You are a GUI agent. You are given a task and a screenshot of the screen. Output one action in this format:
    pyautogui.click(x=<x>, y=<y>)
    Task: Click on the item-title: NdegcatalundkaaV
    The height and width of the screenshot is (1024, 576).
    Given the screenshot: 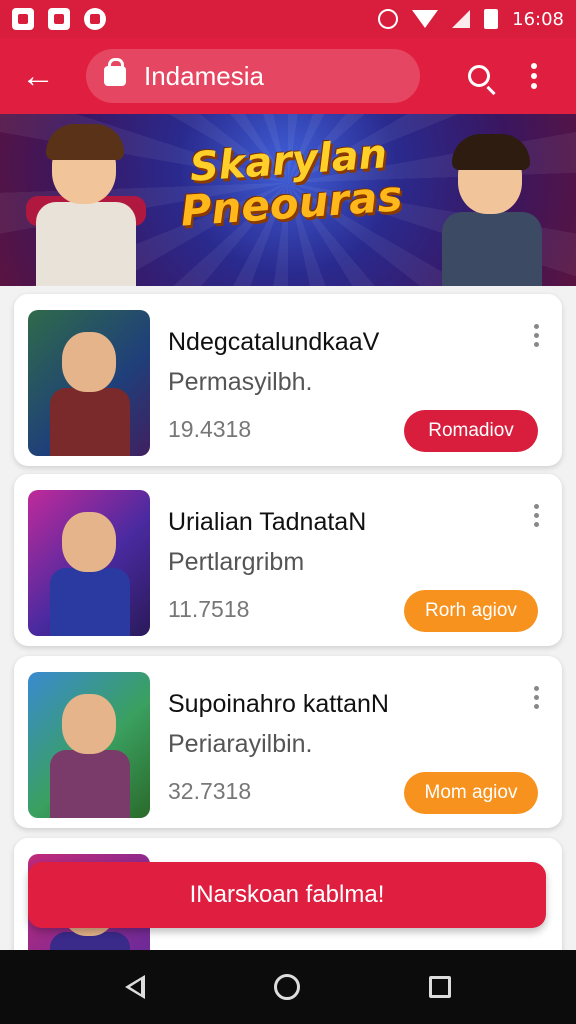 What is the action you would take?
    pyautogui.click(x=274, y=342)
    